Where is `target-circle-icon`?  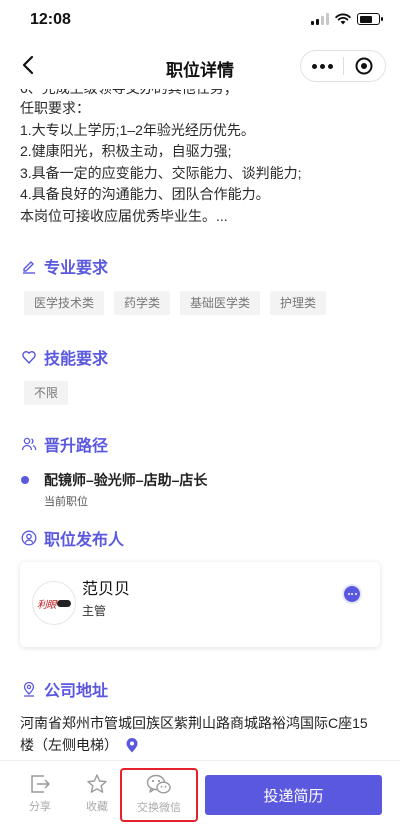
target-circle-icon is located at coordinates (364, 66).